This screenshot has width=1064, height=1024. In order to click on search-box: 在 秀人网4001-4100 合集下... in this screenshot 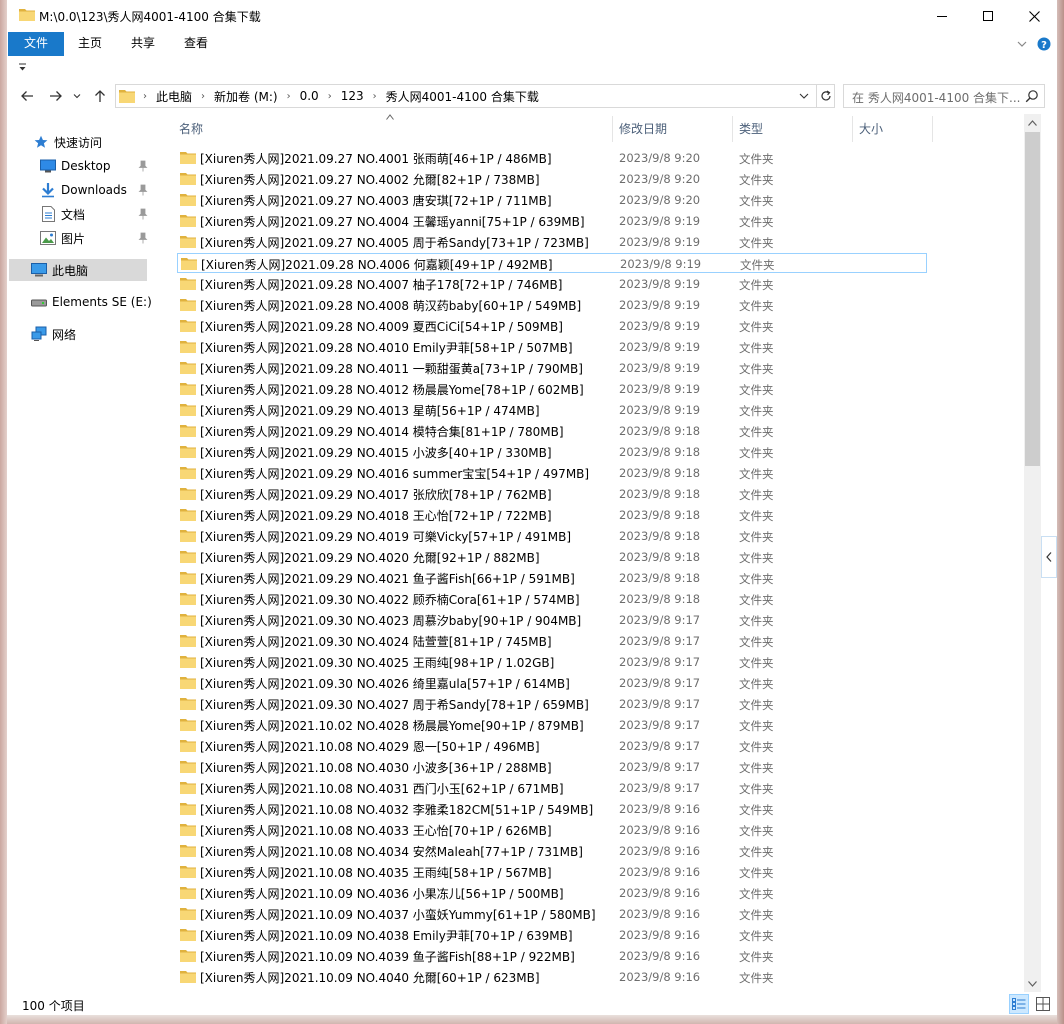, I will do `click(944, 96)`.